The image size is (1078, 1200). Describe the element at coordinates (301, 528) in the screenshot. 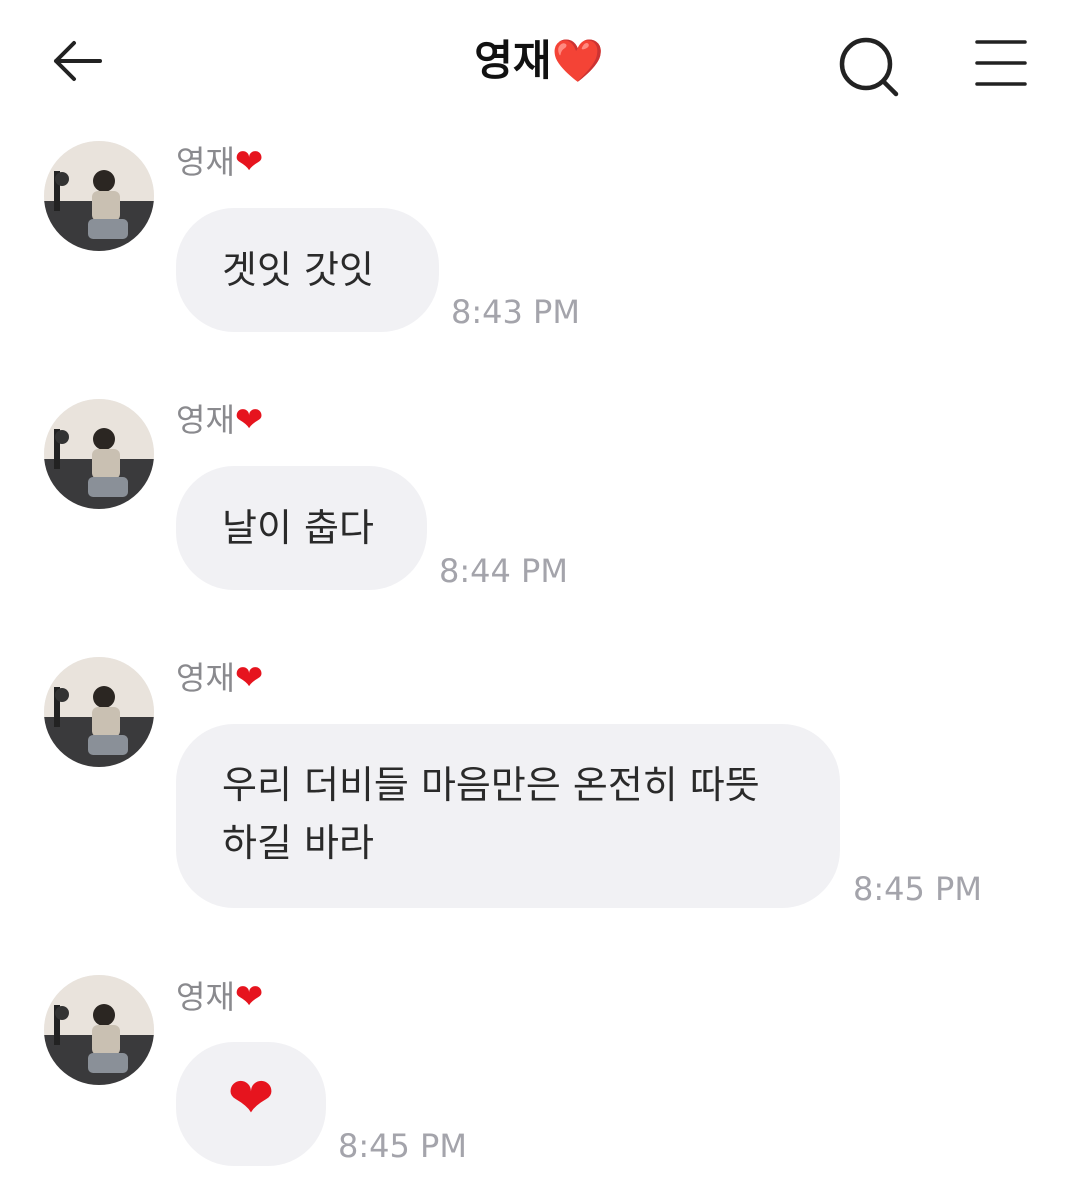

I see `message-bubble: 날이 춥다` at that location.